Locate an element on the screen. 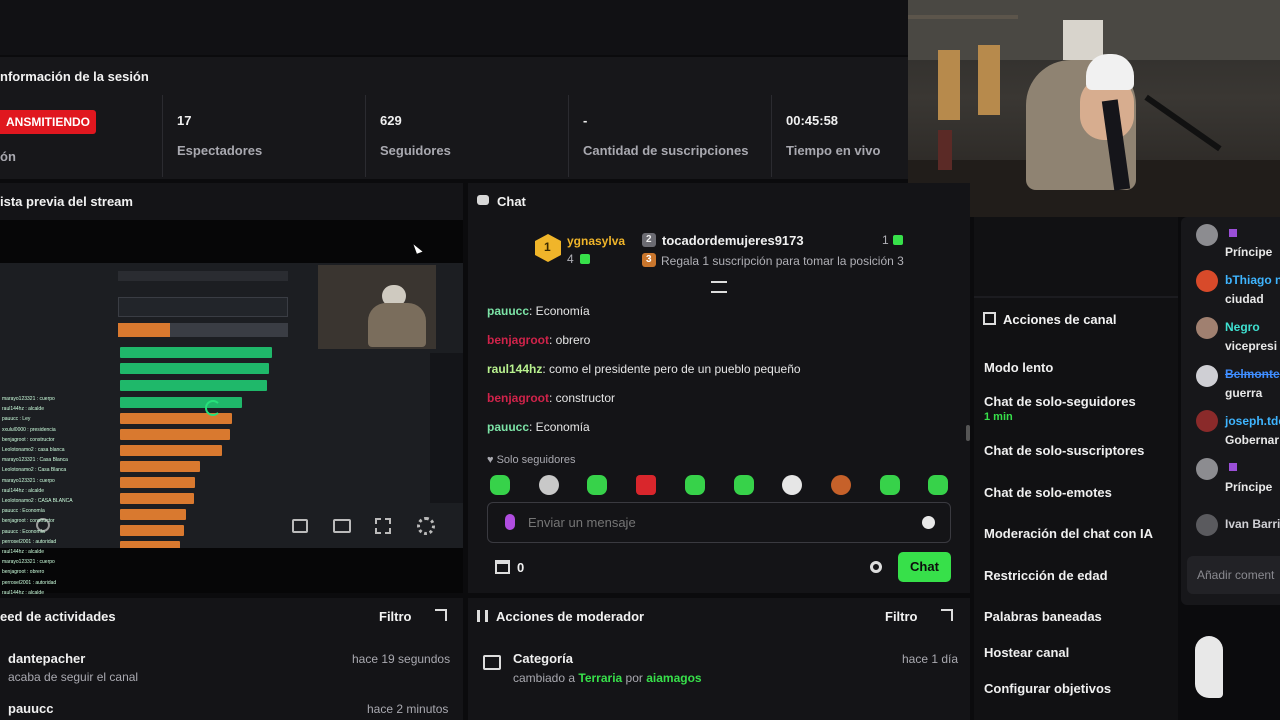 This screenshot has width=1280, height=720. overlay-chat-line: pauucc : Ley is located at coordinates (16, 419).